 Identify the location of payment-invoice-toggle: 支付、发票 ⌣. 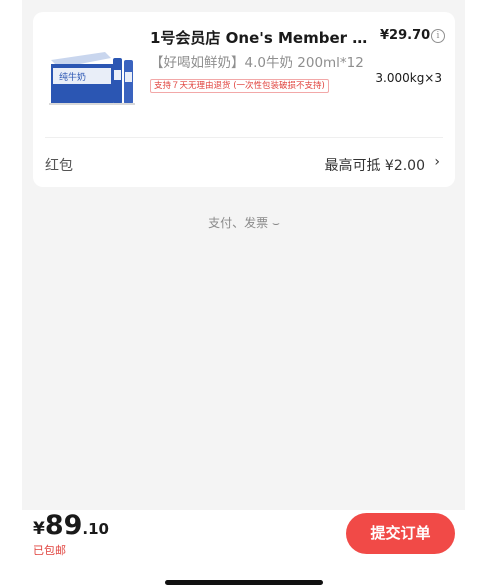
(244, 222).